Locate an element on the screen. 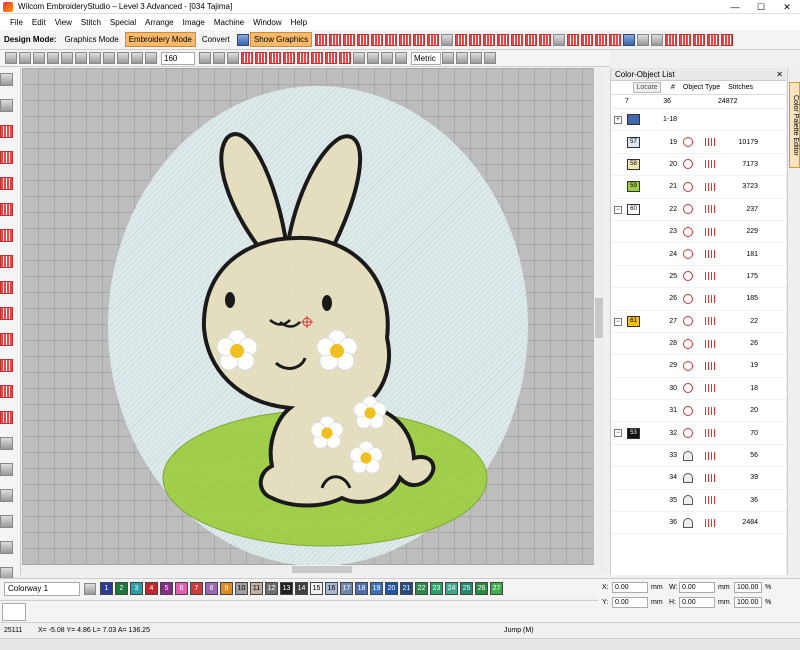  table-row: 58 20 7173 is located at coordinates (698, 165).